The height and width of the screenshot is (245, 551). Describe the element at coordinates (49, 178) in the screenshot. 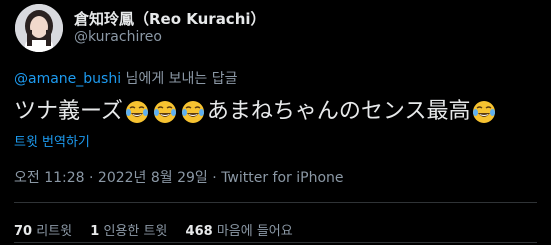

I see `tweet-time: 오전 11:28` at that location.